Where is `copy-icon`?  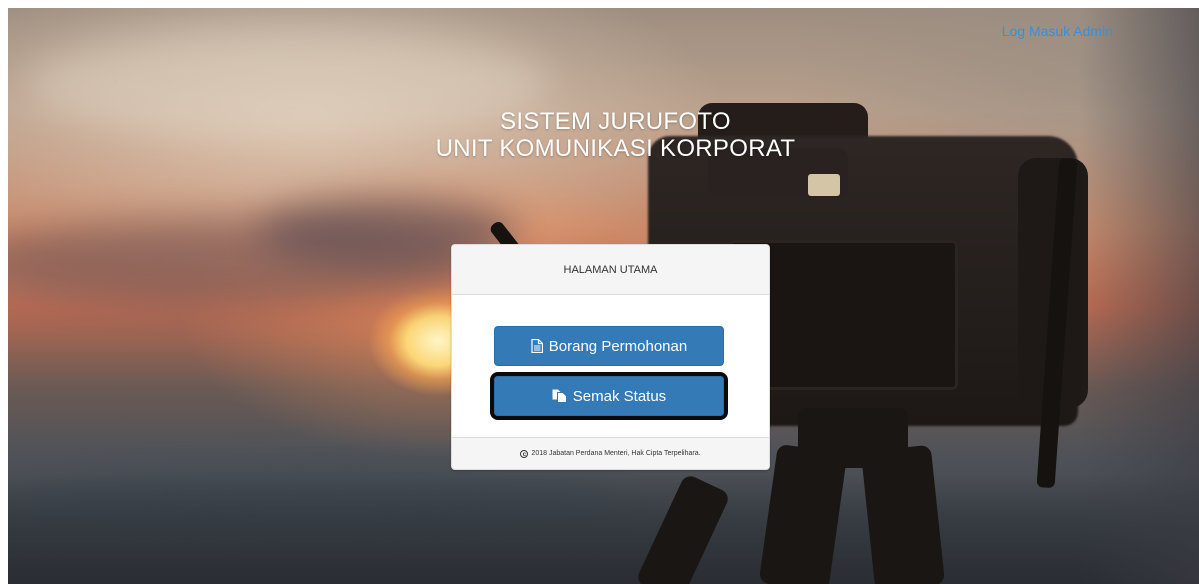
copy-icon is located at coordinates (559, 396).